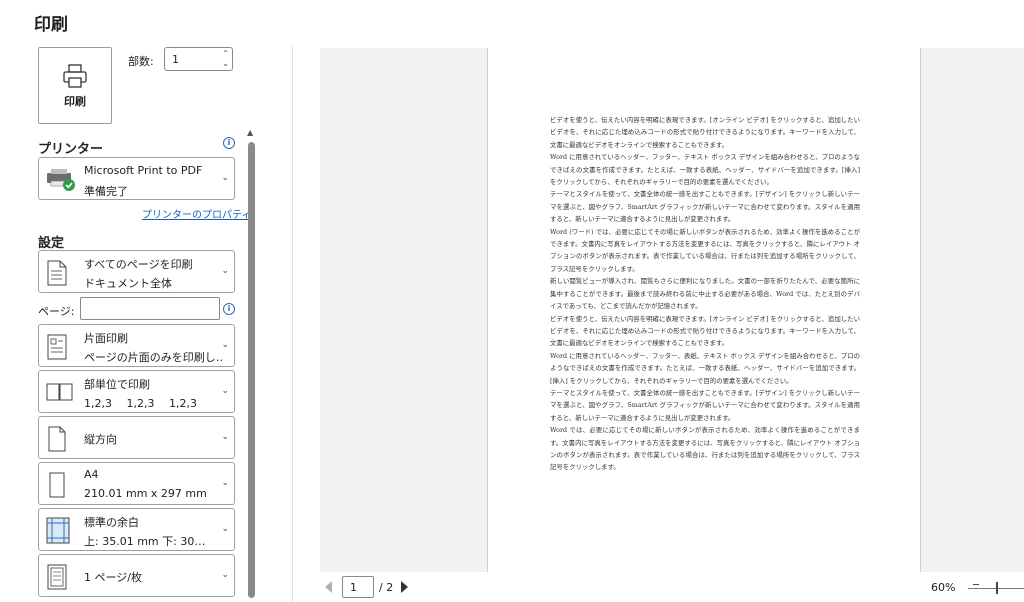 Image resolution: width=1024 pixels, height=602 pixels. Describe the element at coordinates (136, 529) in the screenshot. I see `margins-dropdown: 標準の余白 上: 35.01 mm 下: 30… ⌄` at that location.